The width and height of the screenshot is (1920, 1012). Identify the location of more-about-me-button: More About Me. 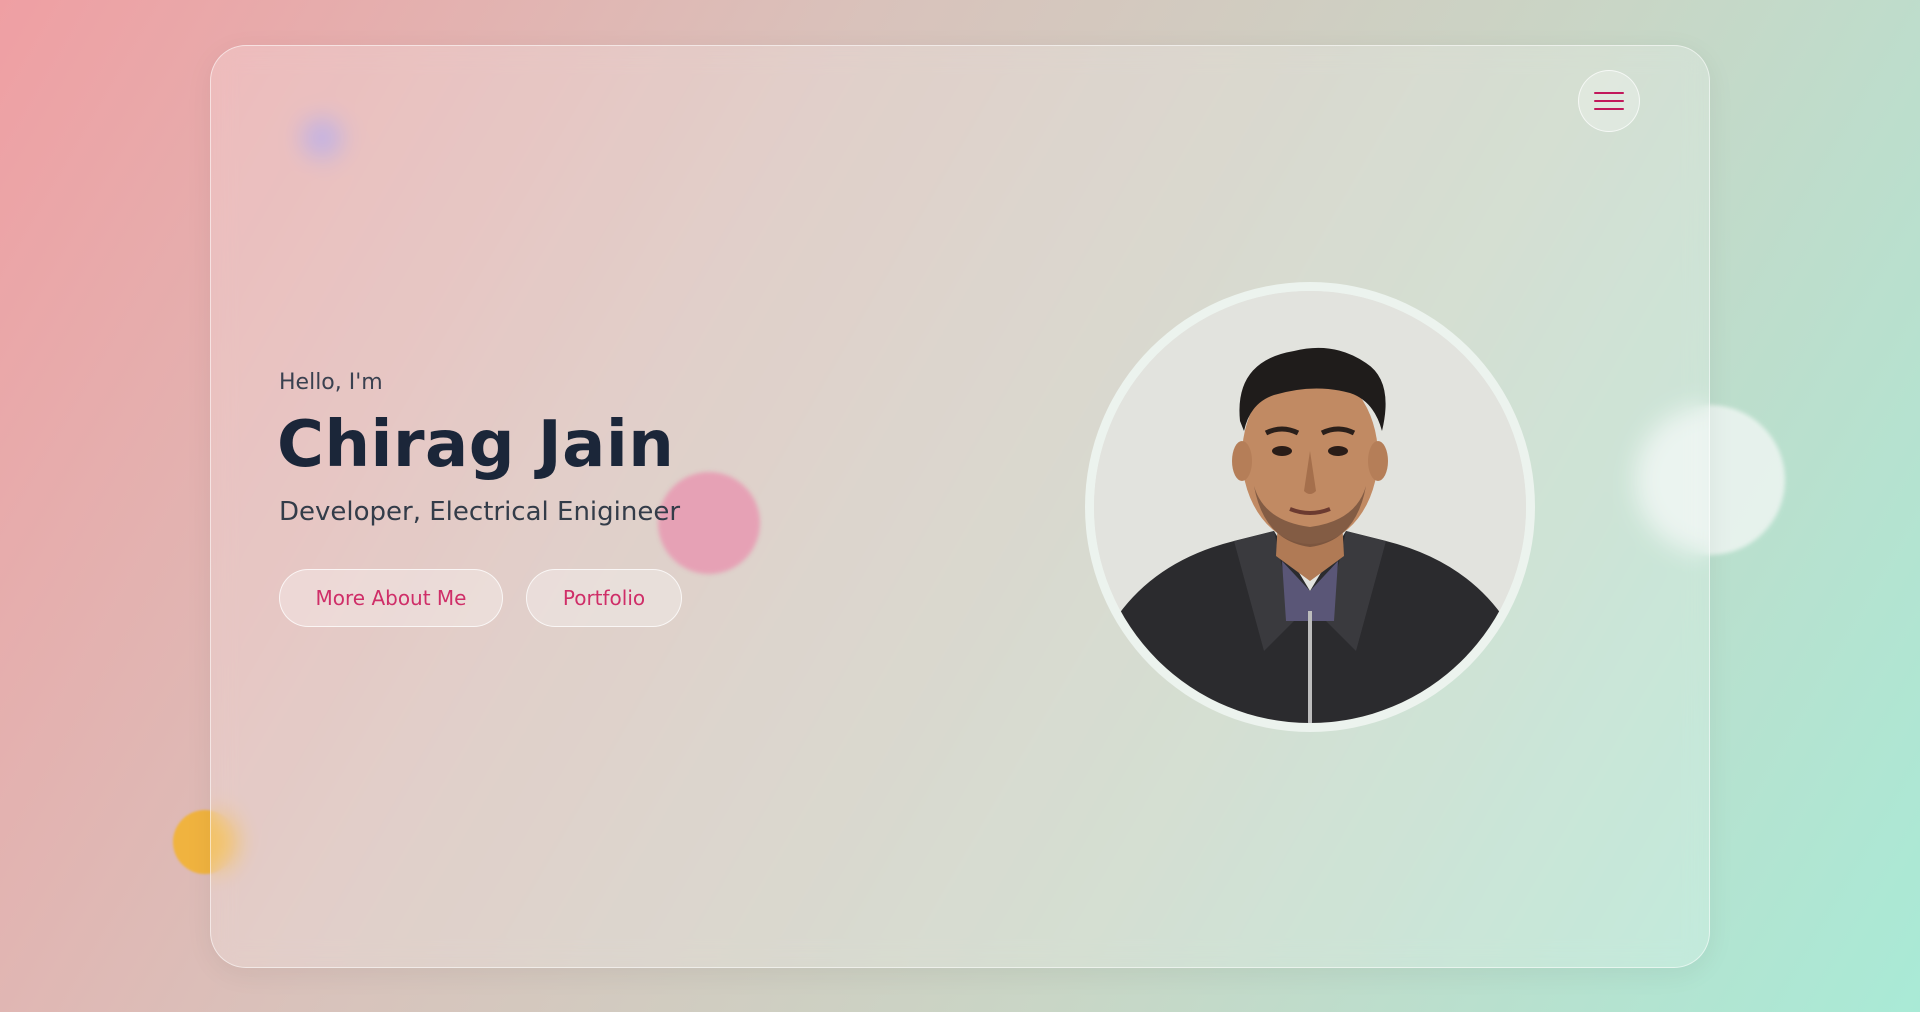
(391, 598).